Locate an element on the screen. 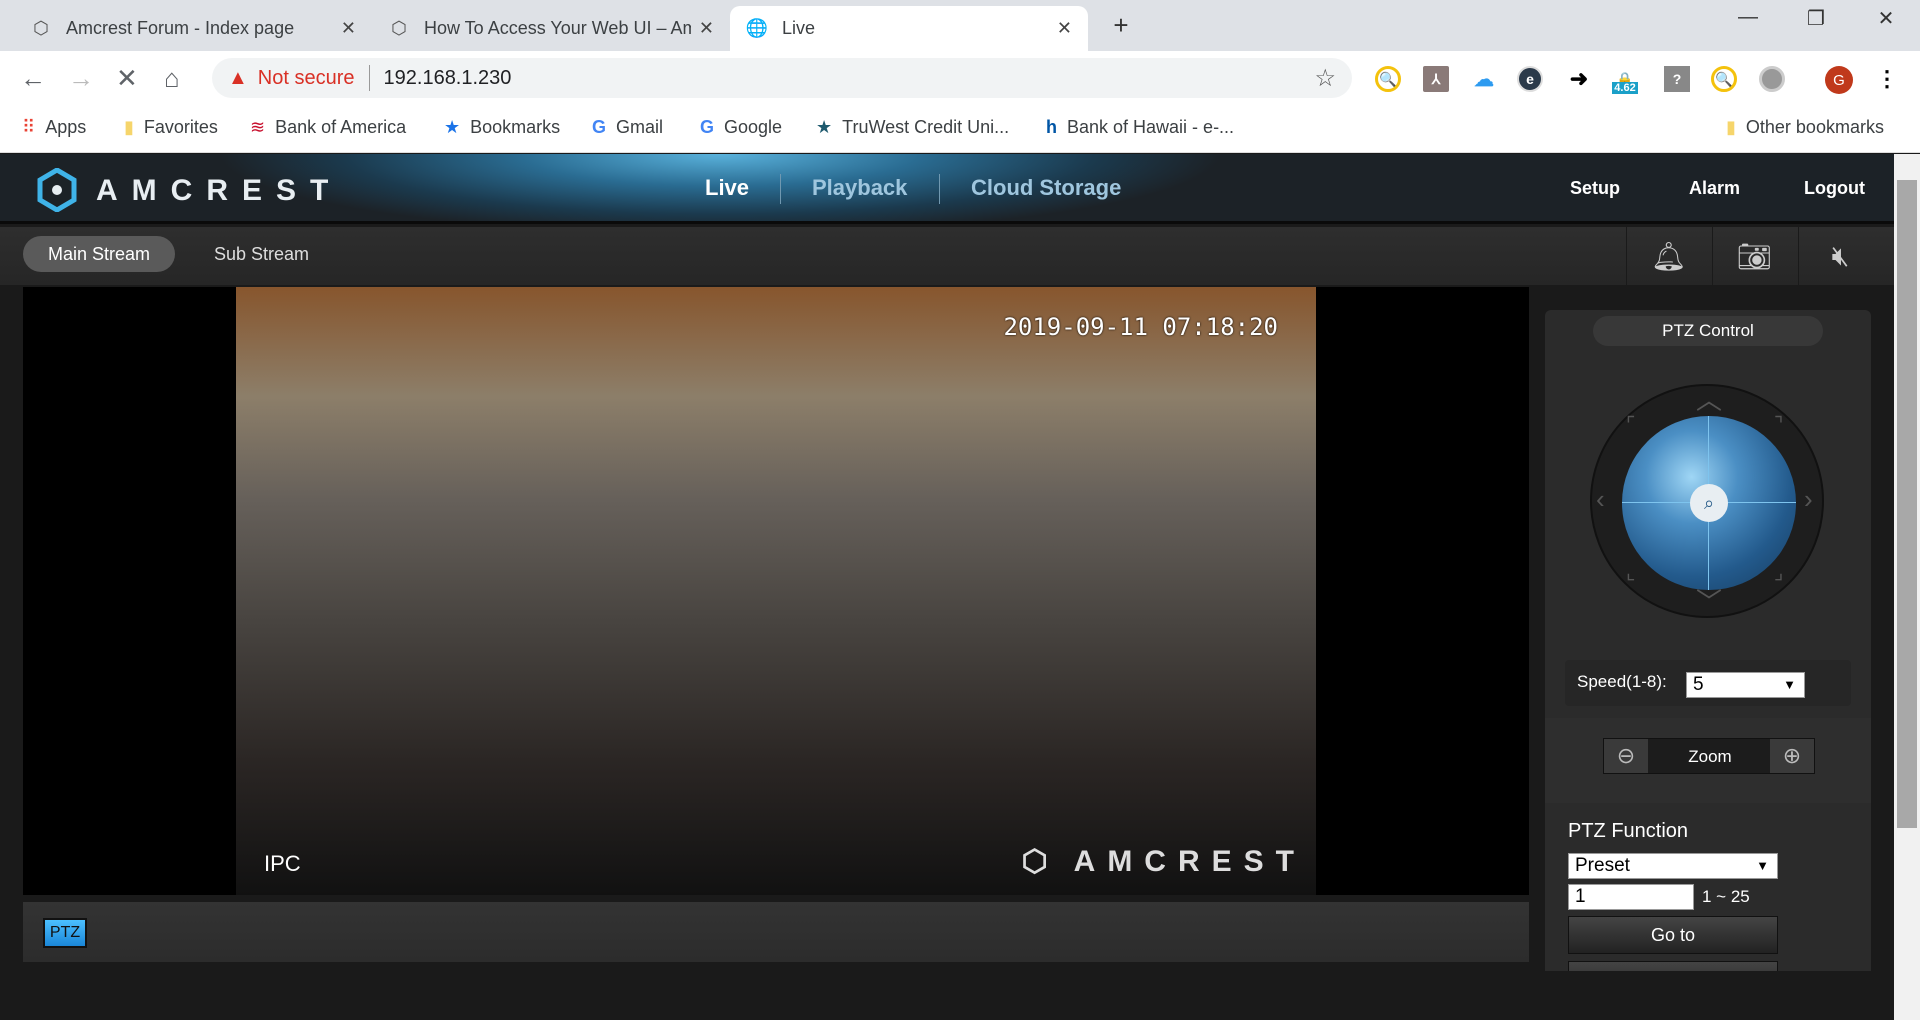 The height and width of the screenshot is (1020, 1920). minimize-button: — is located at coordinates (1748, 17).